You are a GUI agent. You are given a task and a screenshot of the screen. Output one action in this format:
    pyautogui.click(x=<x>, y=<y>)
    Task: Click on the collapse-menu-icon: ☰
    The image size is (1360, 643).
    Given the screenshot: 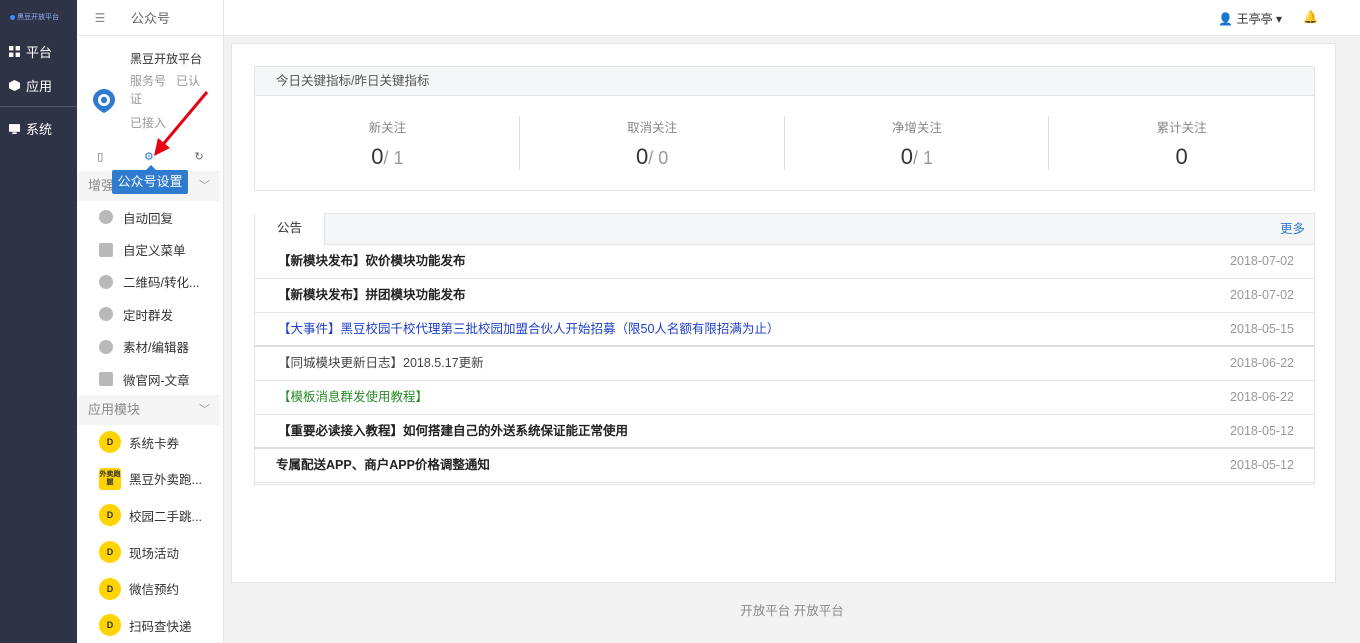 What is the action you would take?
    pyautogui.click(x=100, y=18)
    